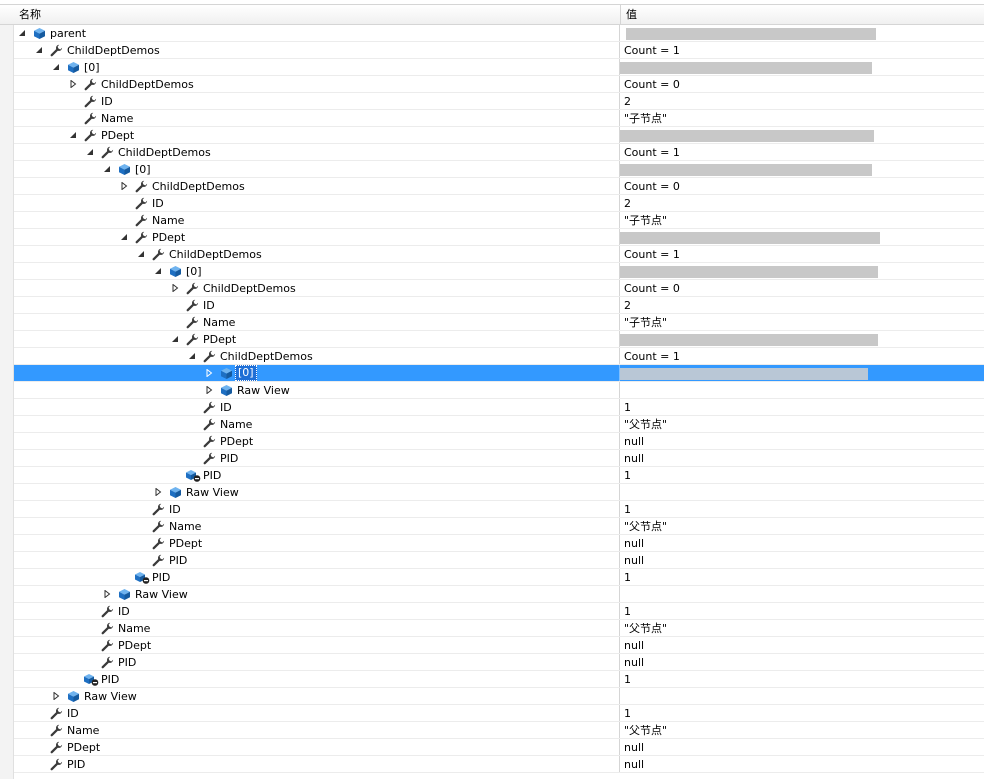 The width and height of the screenshot is (984, 779). I want to click on row-value-cell: "子节点", so click(801, 322).